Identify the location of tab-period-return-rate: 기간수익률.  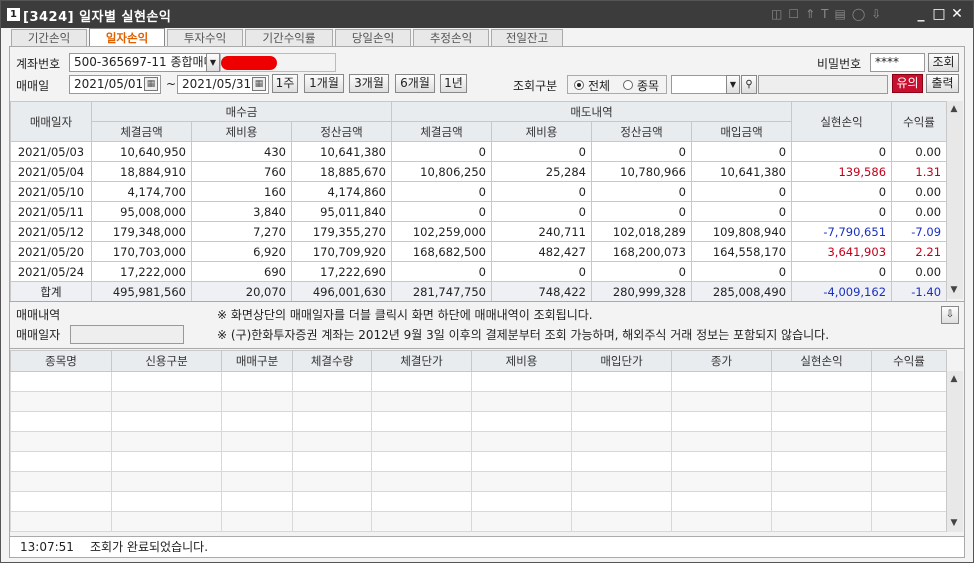
(289, 38).